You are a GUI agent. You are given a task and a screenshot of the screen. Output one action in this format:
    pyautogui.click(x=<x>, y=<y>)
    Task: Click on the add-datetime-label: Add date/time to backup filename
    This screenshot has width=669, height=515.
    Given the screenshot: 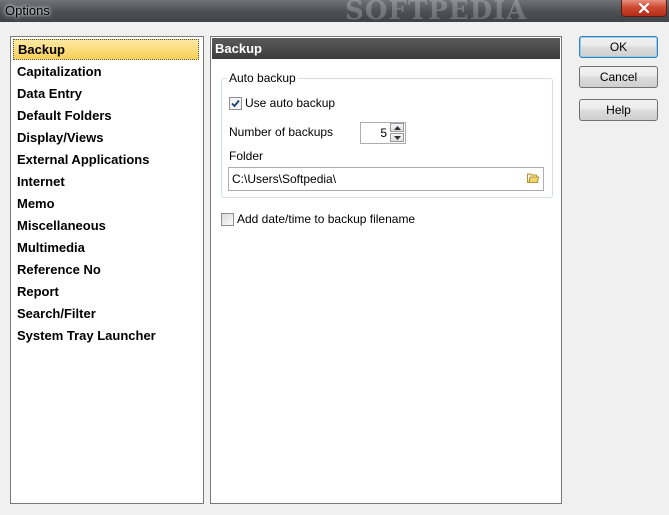 What is the action you would take?
    pyautogui.click(x=326, y=219)
    